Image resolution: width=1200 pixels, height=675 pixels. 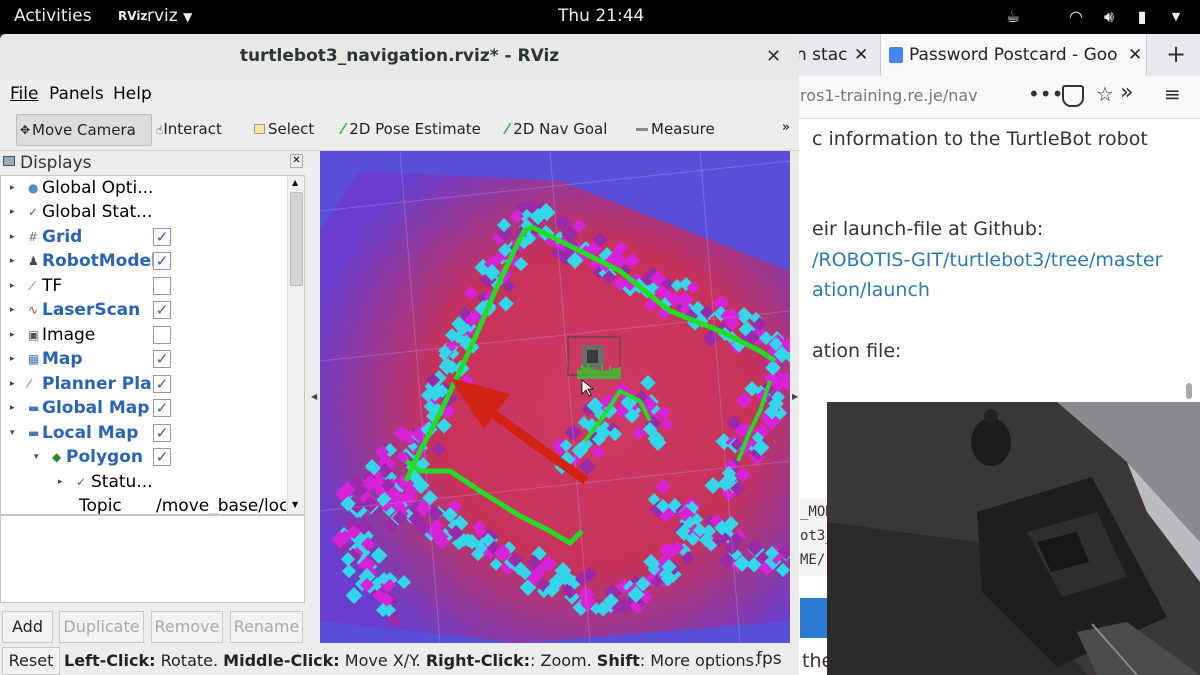 What do you see at coordinates (1076, 17) in the screenshot?
I see `wifi-icon: ◠` at bounding box center [1076, 17].